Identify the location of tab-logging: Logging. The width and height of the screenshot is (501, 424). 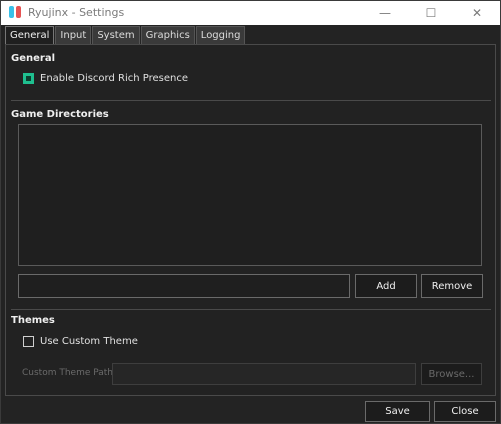
(220, 35).